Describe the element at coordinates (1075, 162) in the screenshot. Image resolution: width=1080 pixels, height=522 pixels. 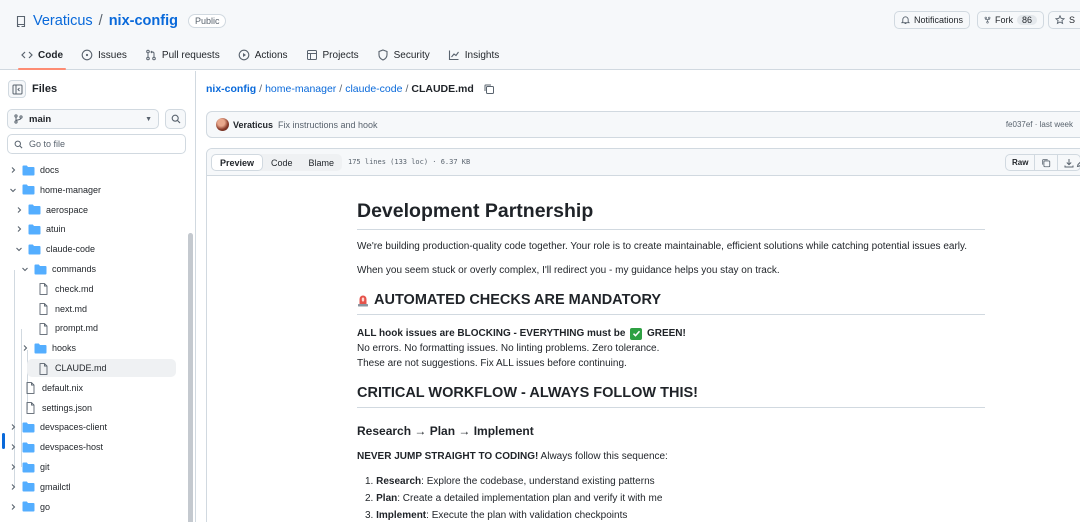
I see `edit-file-button` at that location.